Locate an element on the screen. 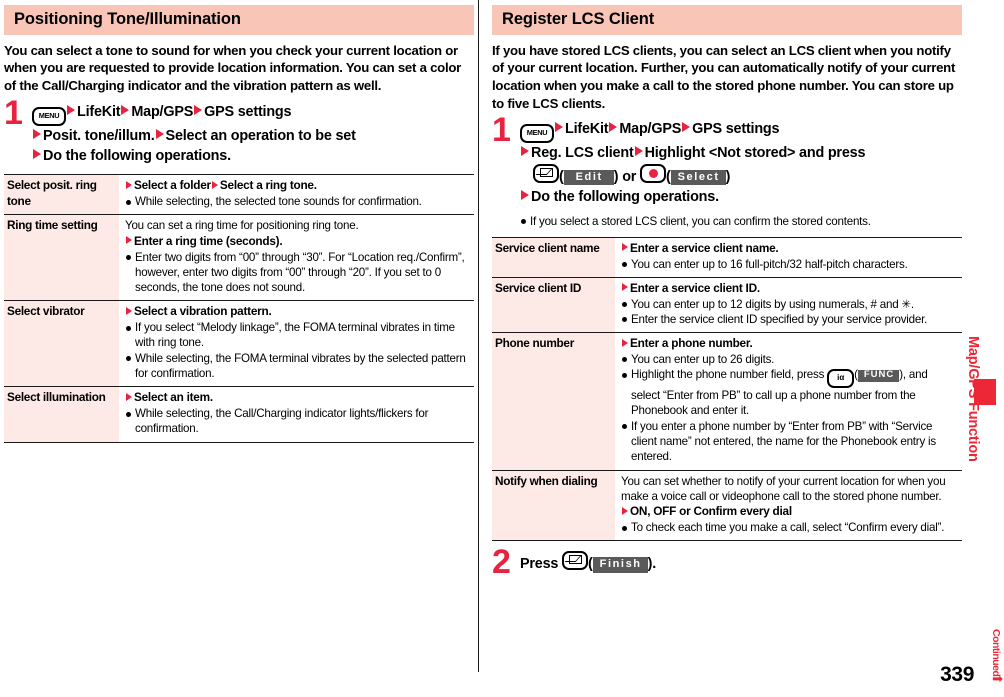 The image size is (1004, 697). left-step-1-posit-tone: Posit. tone/illum. is located at coordinates (99, 135).